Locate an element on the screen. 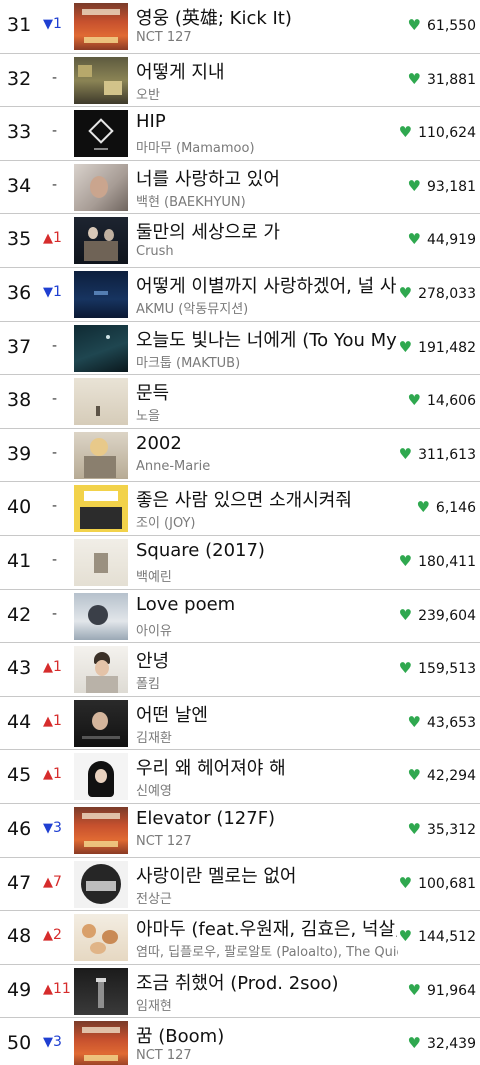 This screenshot has width=480, height=1065. song-title: Elevator (127F) is located at coordinates (267, 818).